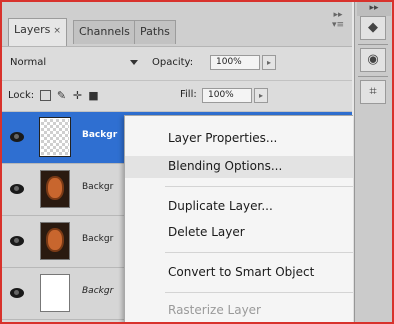  I want to click on chevron-down-icon, so click(134, 62).